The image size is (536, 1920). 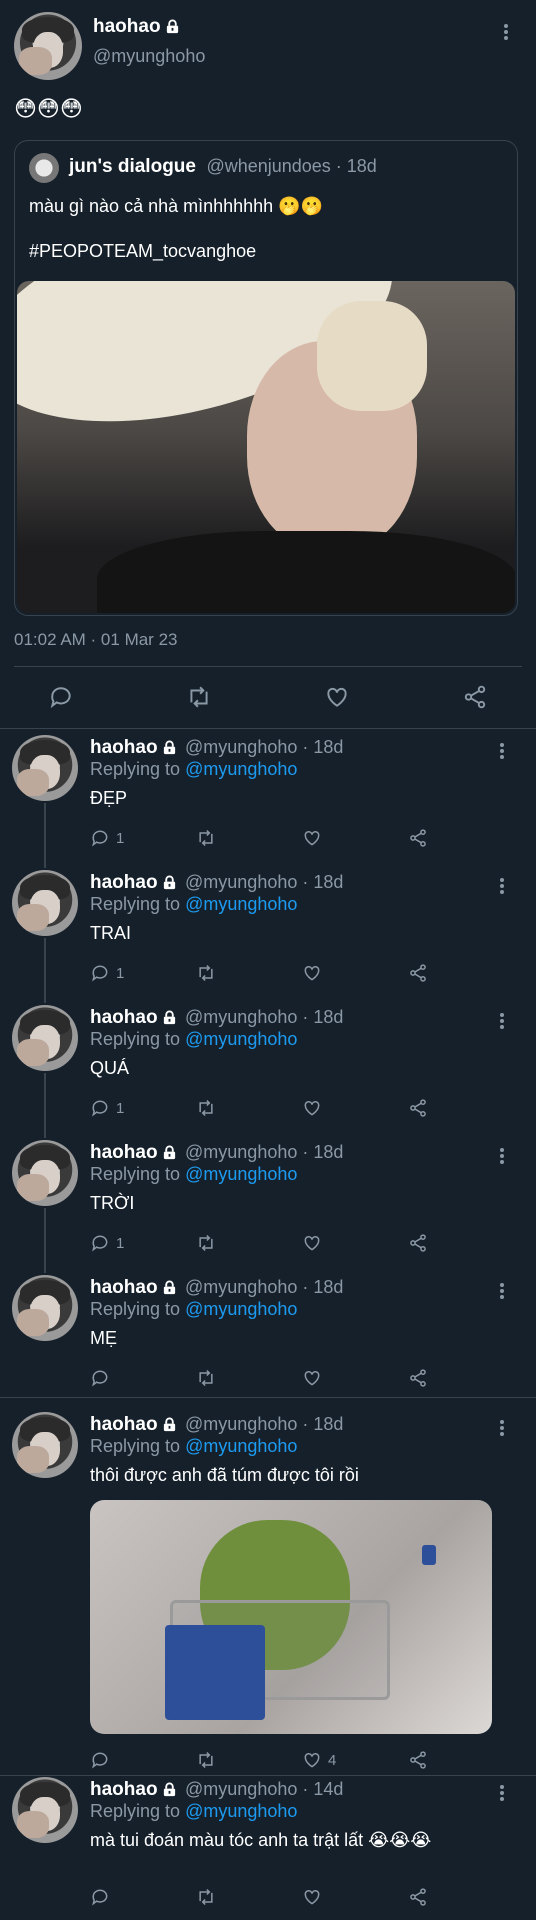 What do you see at coordinates (169, 882) in the screenshot?
I see `lock-icon` at bounding box center [169, 882].